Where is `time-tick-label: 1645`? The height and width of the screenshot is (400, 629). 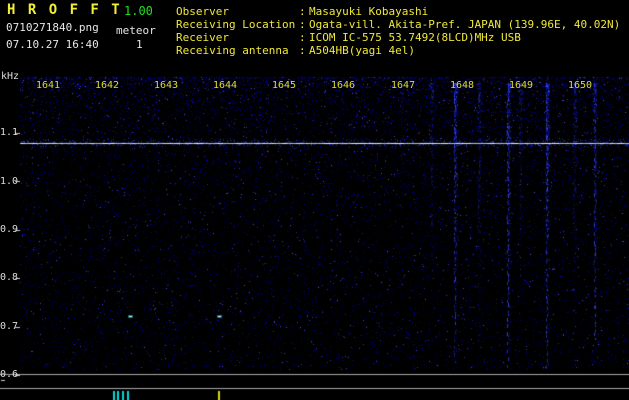
time-tick-label: 1645 is located at coordinates (284, 85).